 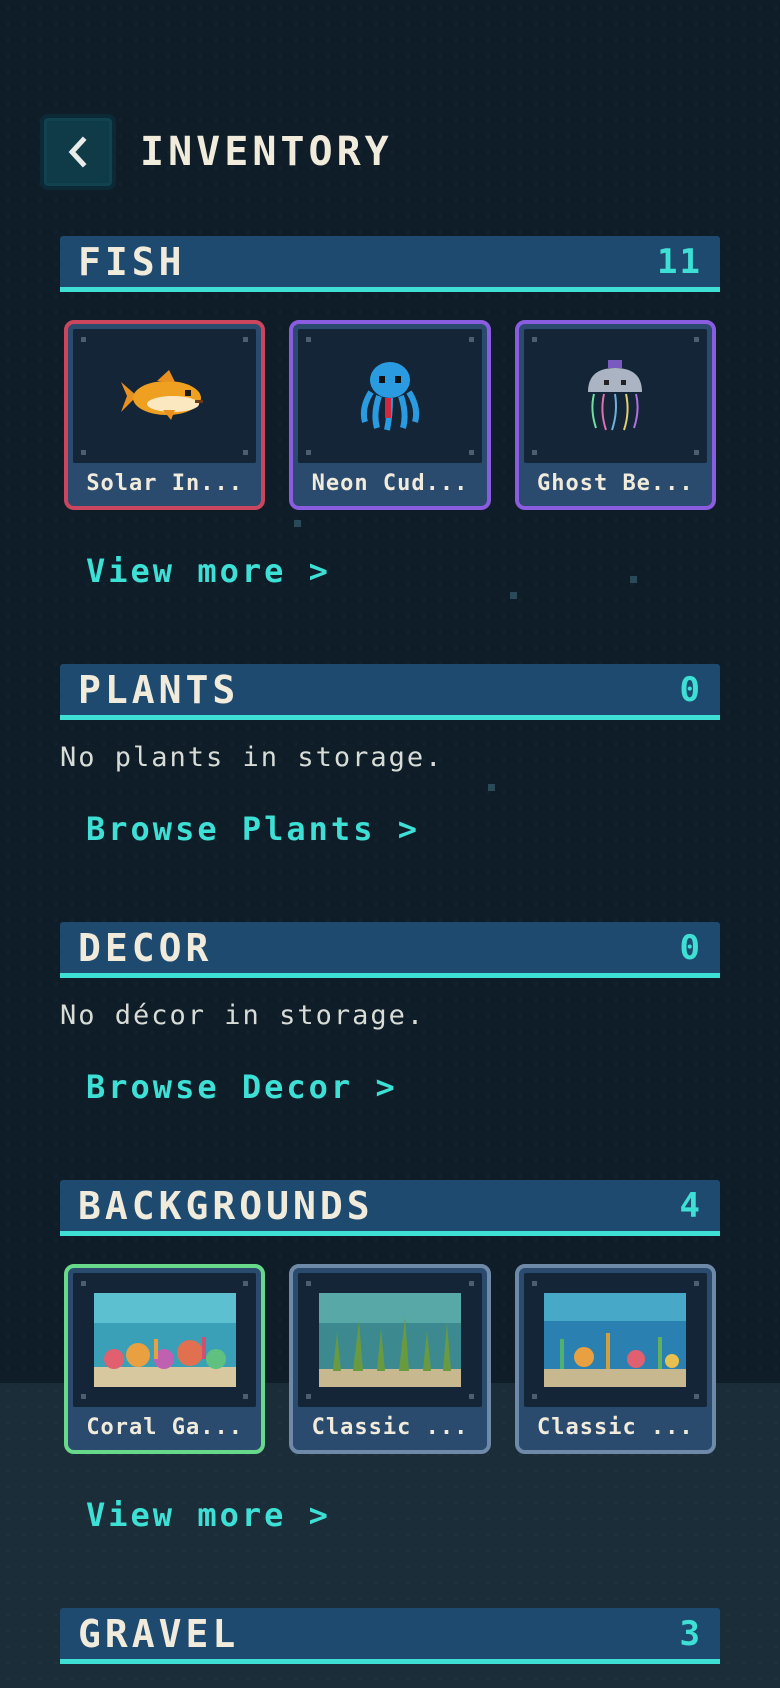 I want to click on kelp-scene-icon, so click(x=389, y=1340).